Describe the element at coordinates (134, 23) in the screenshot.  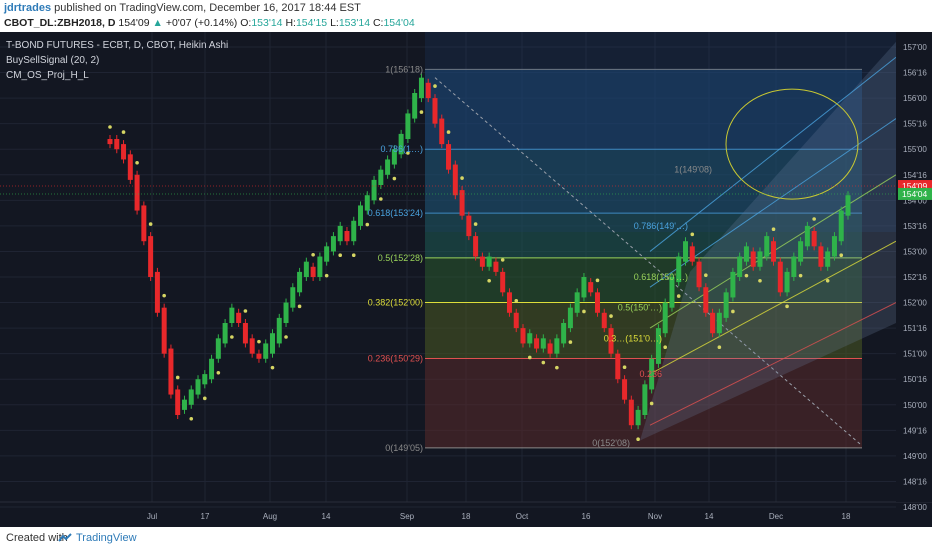
I see `last-price: 154'09` at that location.